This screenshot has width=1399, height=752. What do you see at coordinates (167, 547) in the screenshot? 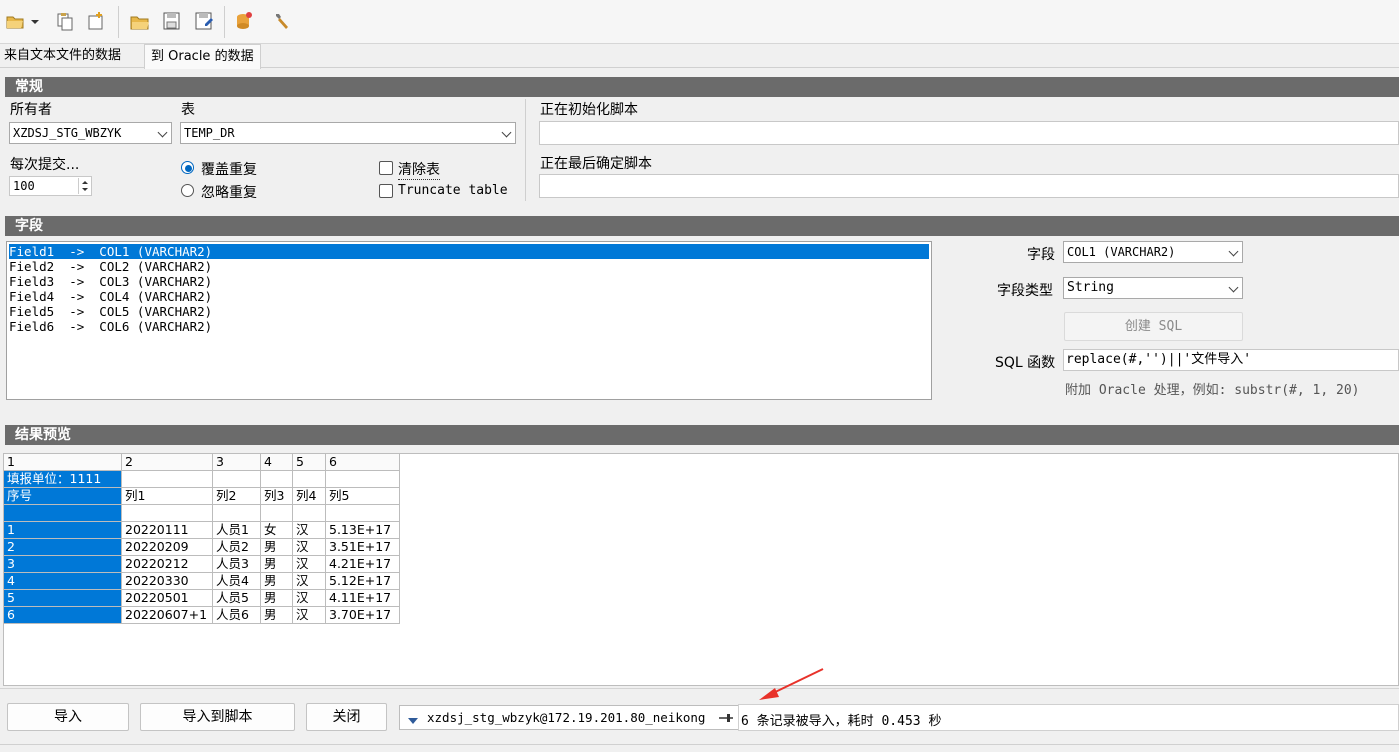
I see `grid-cell: 20220209` at bounding box center [167, 547].